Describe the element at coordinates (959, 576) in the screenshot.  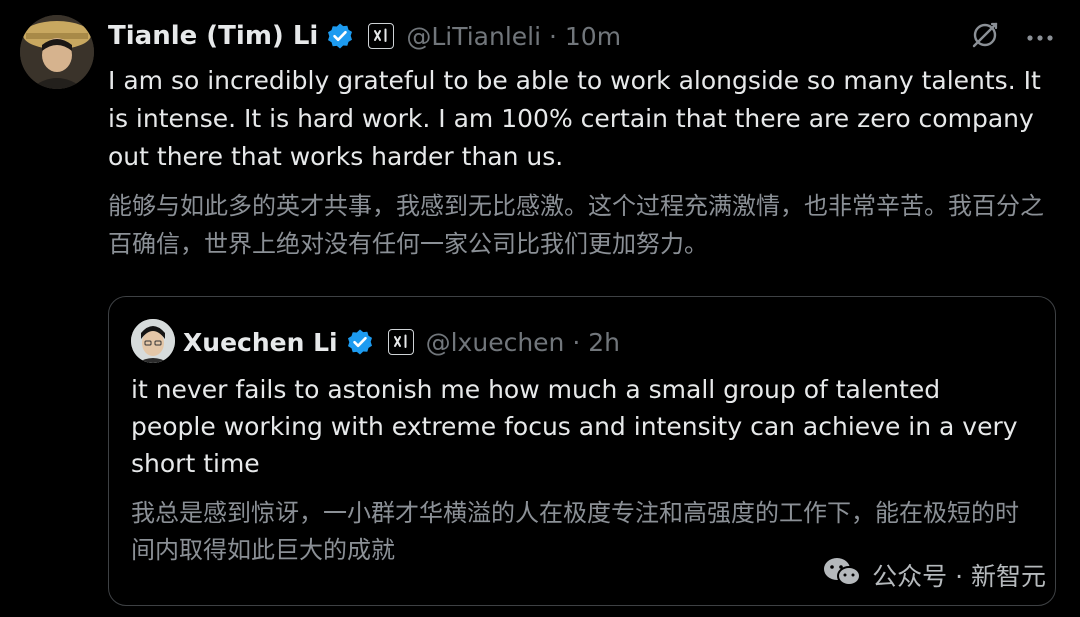
I see `watermark-text: 公众号 · 新智元` at that location.